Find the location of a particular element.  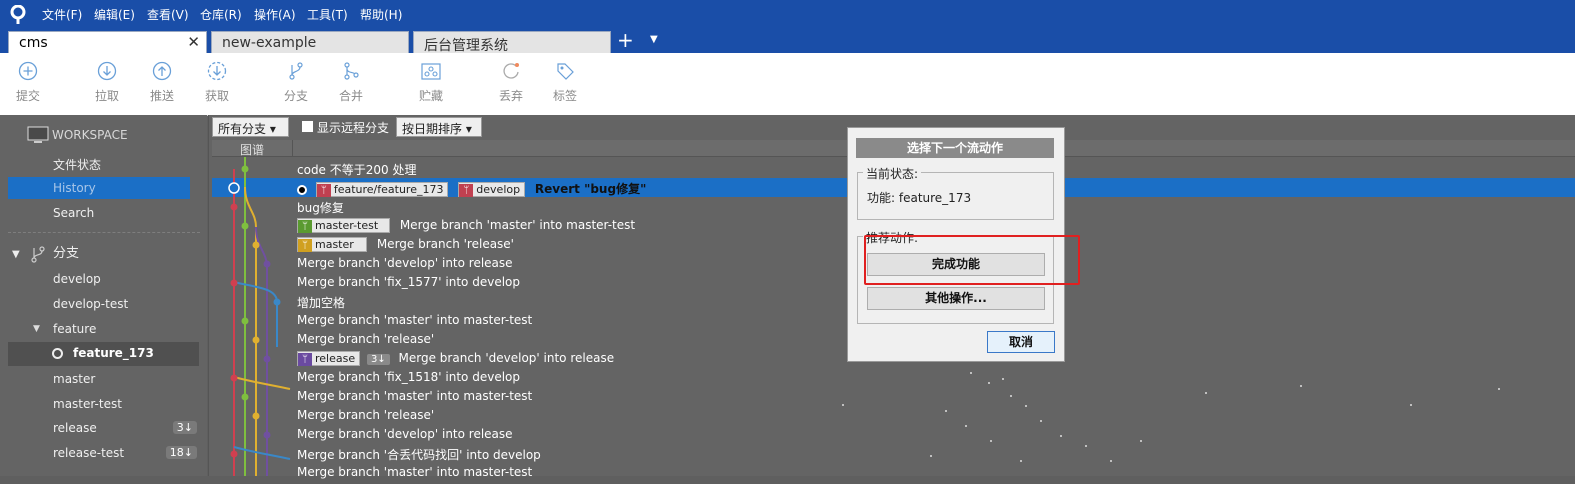

commit-message: code 不等于200 处理 is located at coordinates (357, 170).